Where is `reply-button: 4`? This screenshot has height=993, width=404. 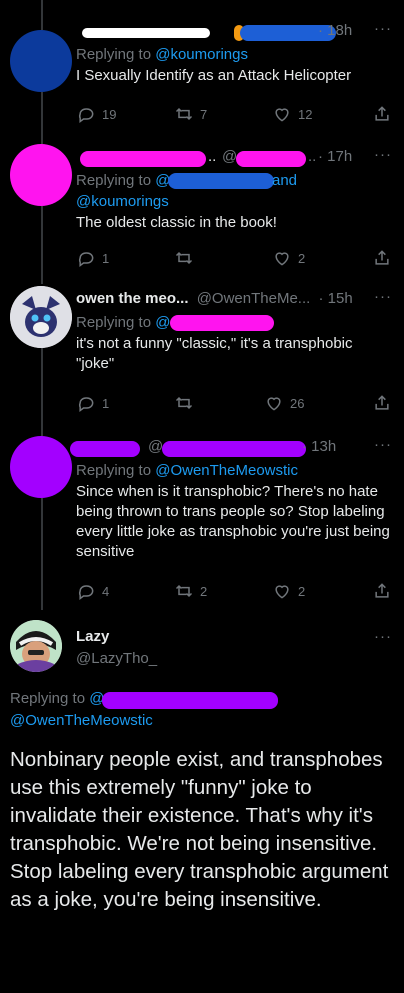
reply-button: 4 is located at coordinates (92, 591).